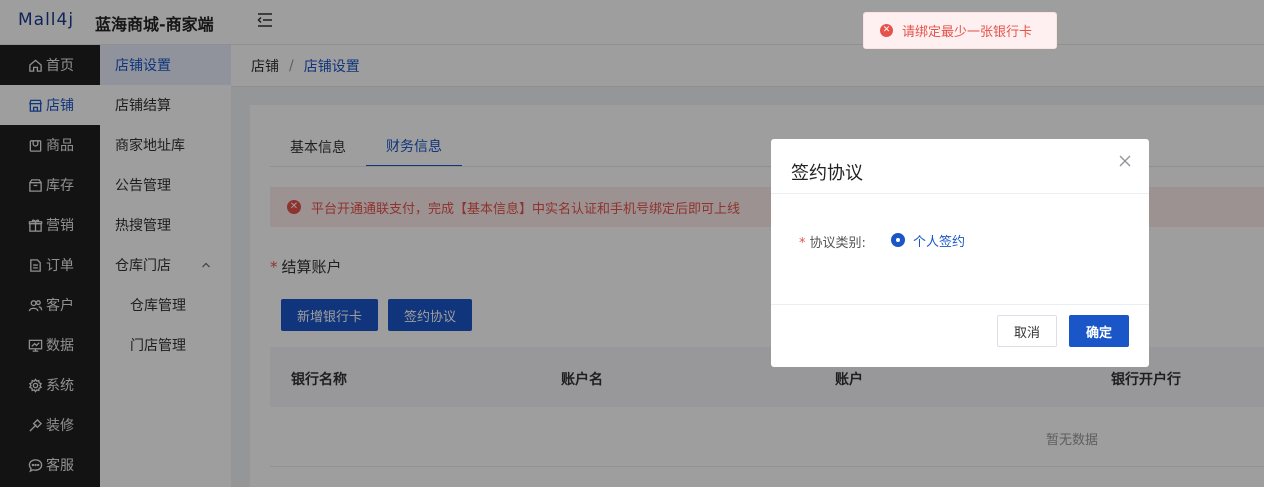  I want to click on dialog-footer-divider, so click(960, 304).